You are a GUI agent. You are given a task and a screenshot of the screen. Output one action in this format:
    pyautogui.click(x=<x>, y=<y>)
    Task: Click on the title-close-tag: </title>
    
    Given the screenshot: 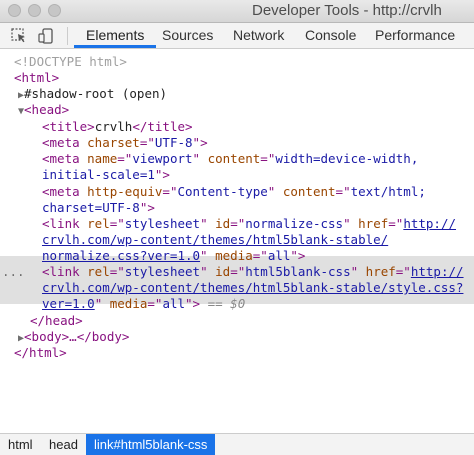 What is the action you would take?
    pyautogui.click(x=162, y=126)
    